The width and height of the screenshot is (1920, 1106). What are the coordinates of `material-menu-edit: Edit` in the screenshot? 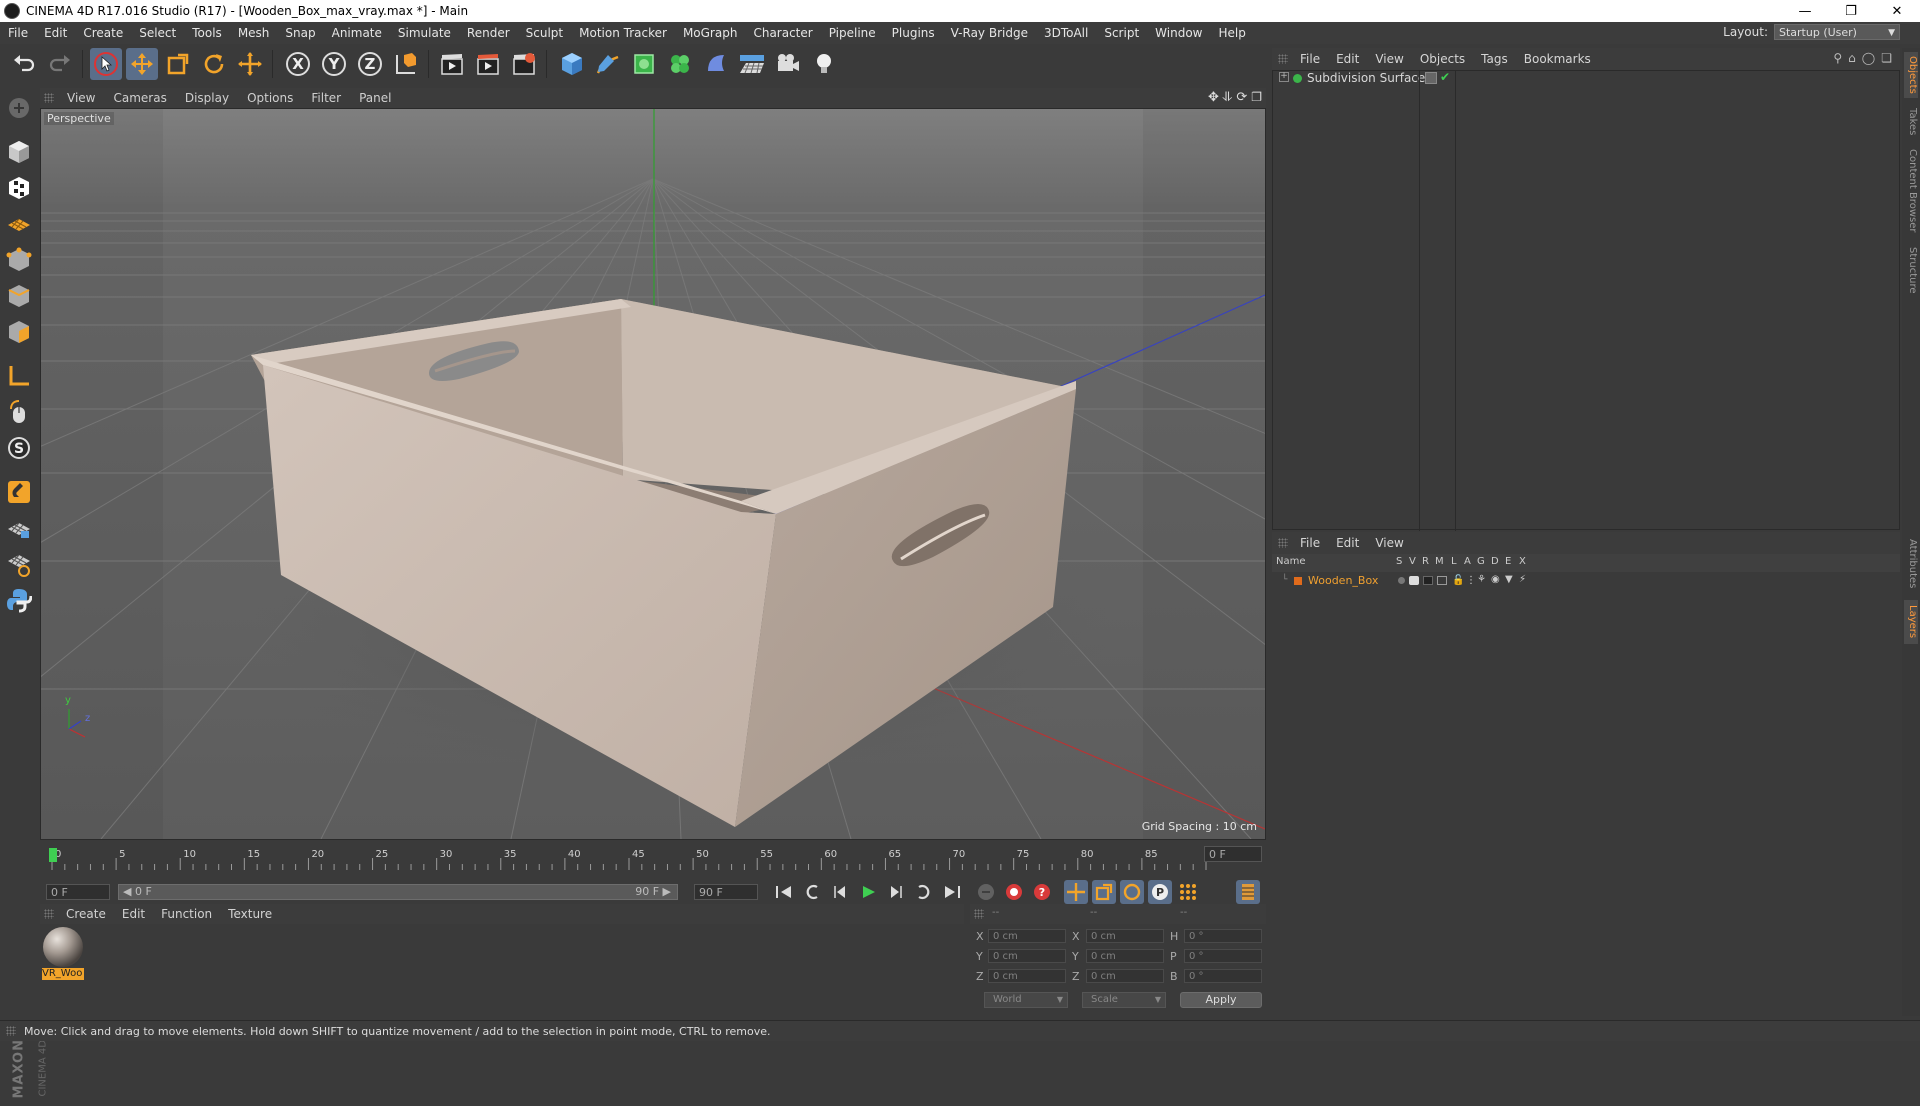 It's located at (133, 914).